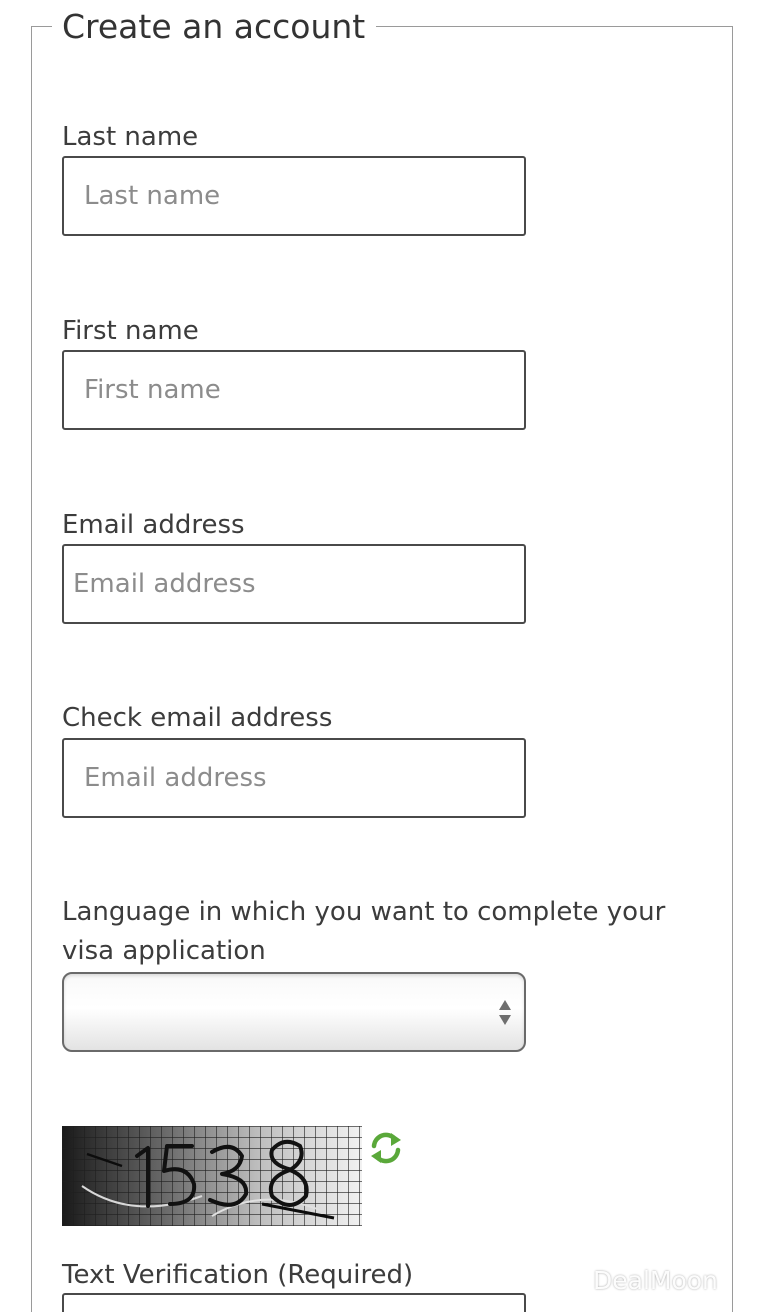 This screenshot has height=1312, width=764. Describe the element at coordinates (214, 27) in the screenshot. I see `form-title: Create an account` at that location.